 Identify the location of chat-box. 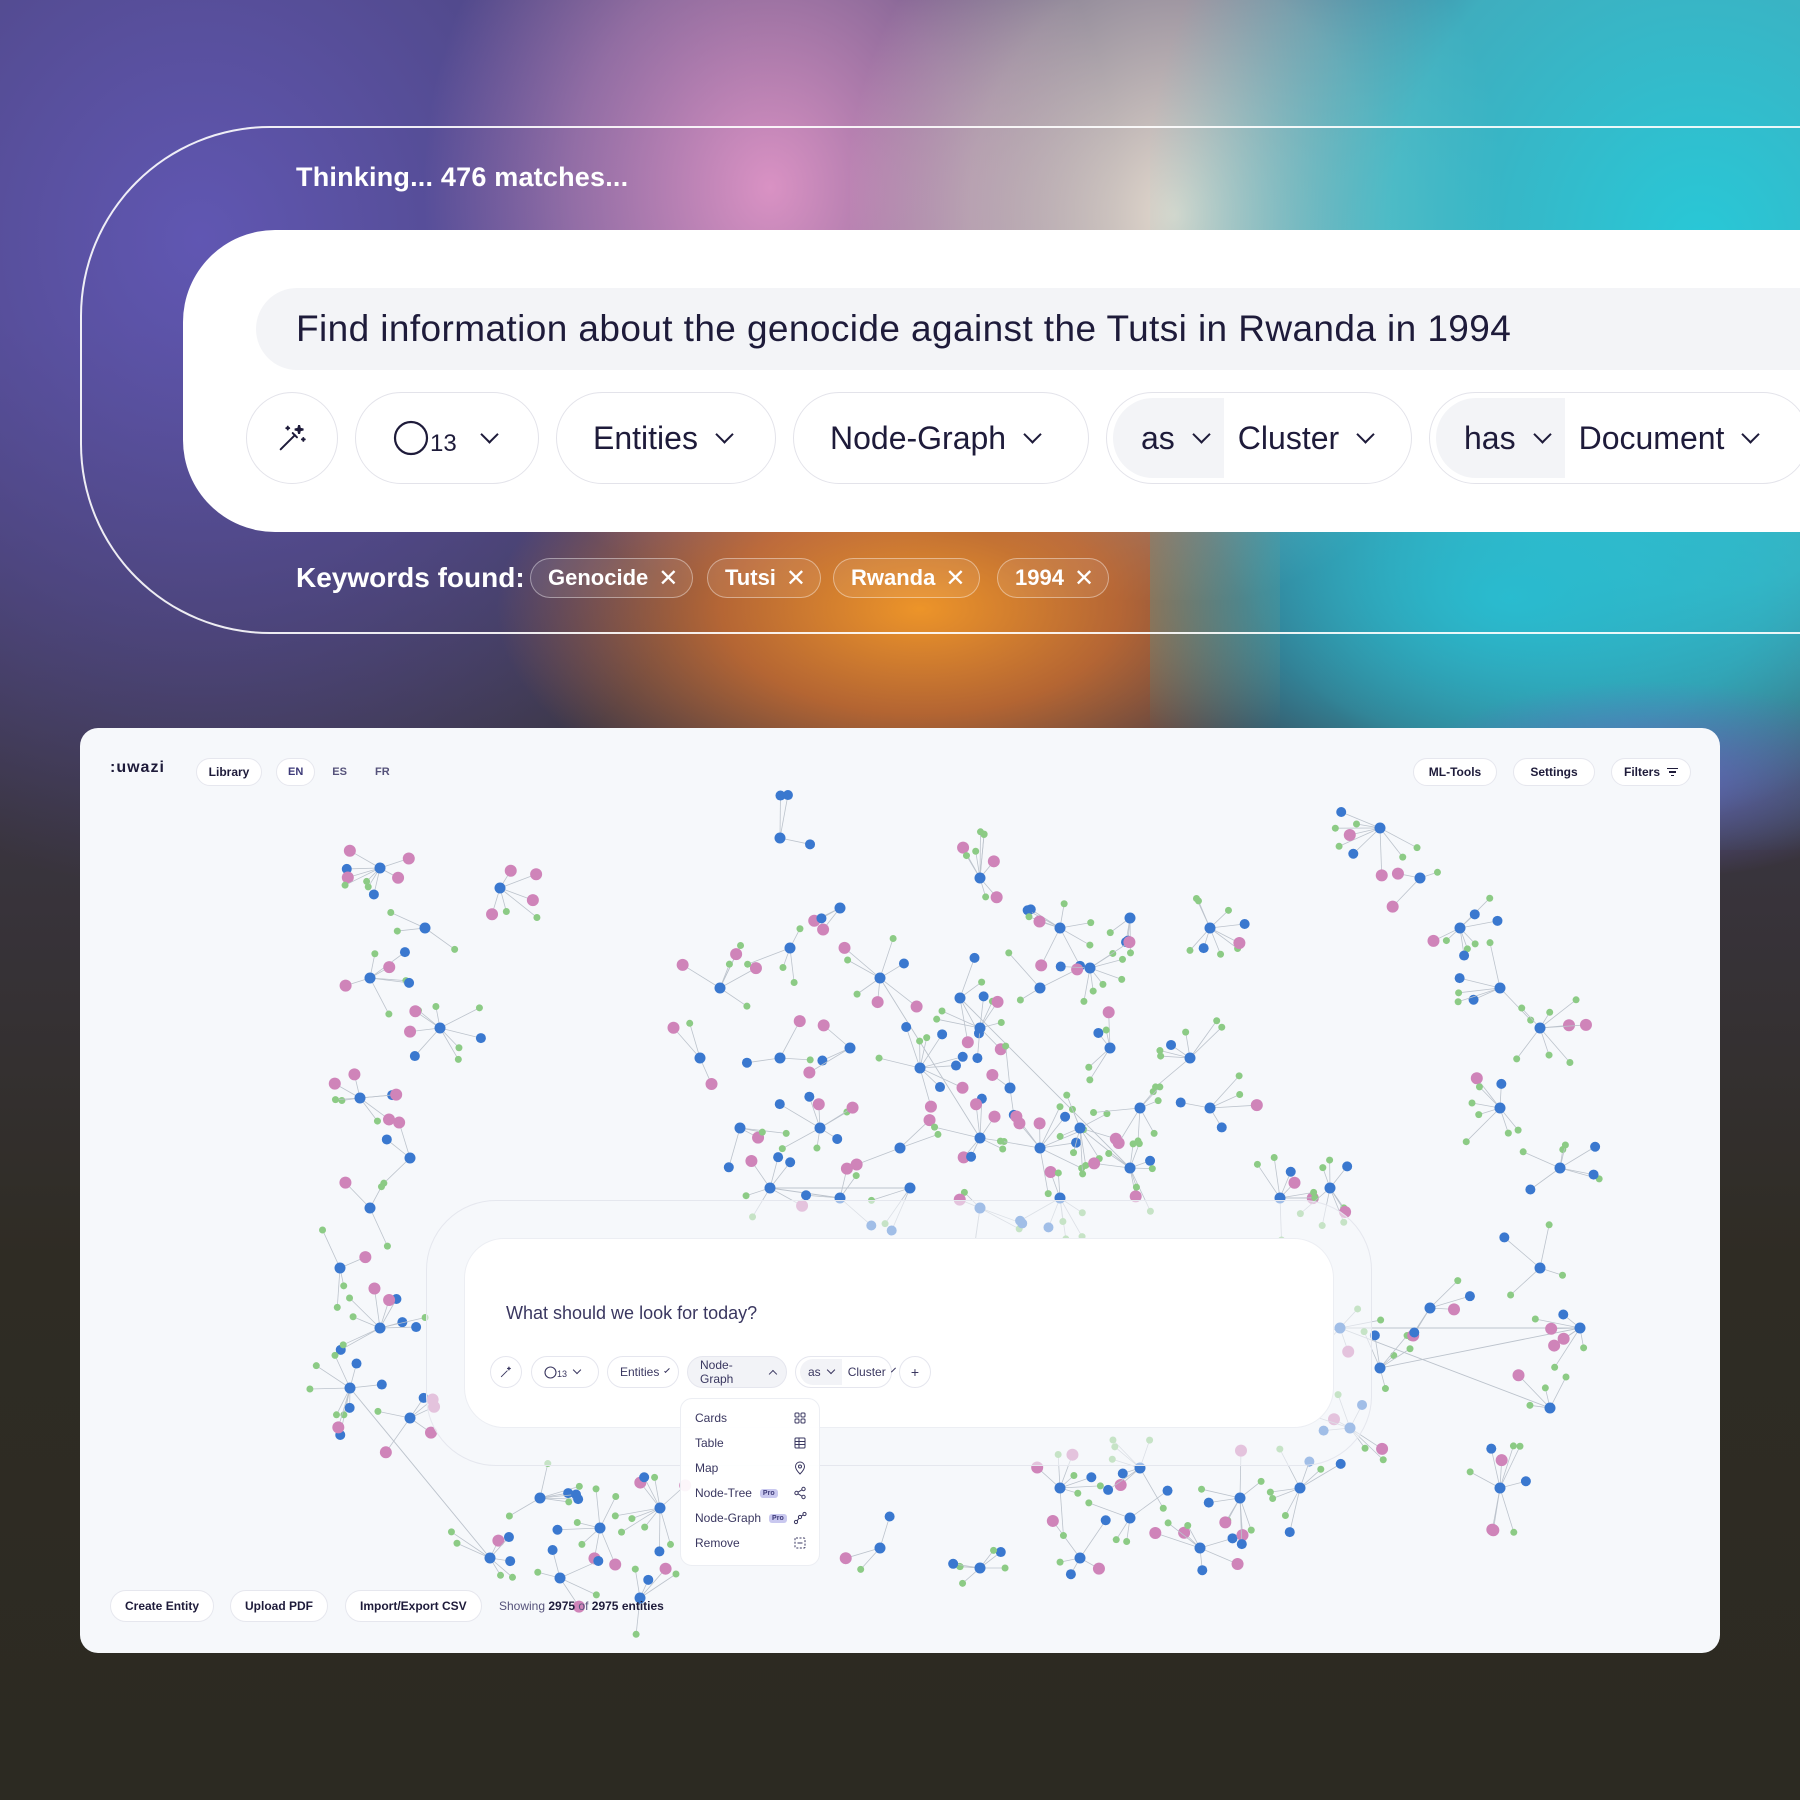
(899, 1333).